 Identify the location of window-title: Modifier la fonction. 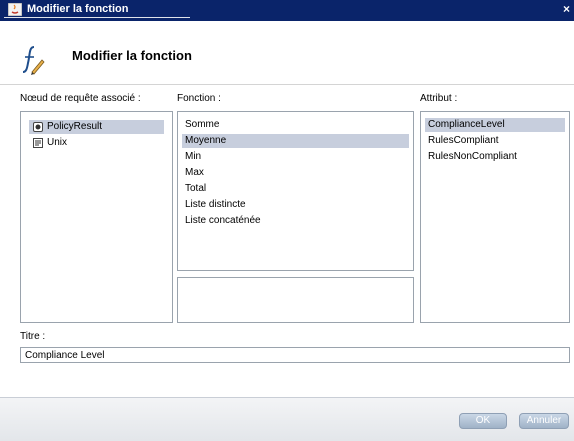
(78, 9).